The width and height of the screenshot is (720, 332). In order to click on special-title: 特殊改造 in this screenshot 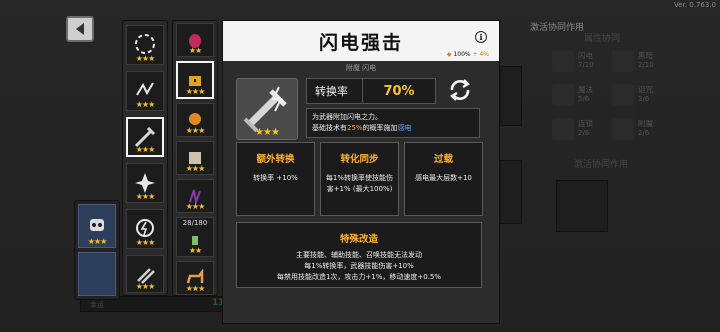, I will do `click(358, 239)`.